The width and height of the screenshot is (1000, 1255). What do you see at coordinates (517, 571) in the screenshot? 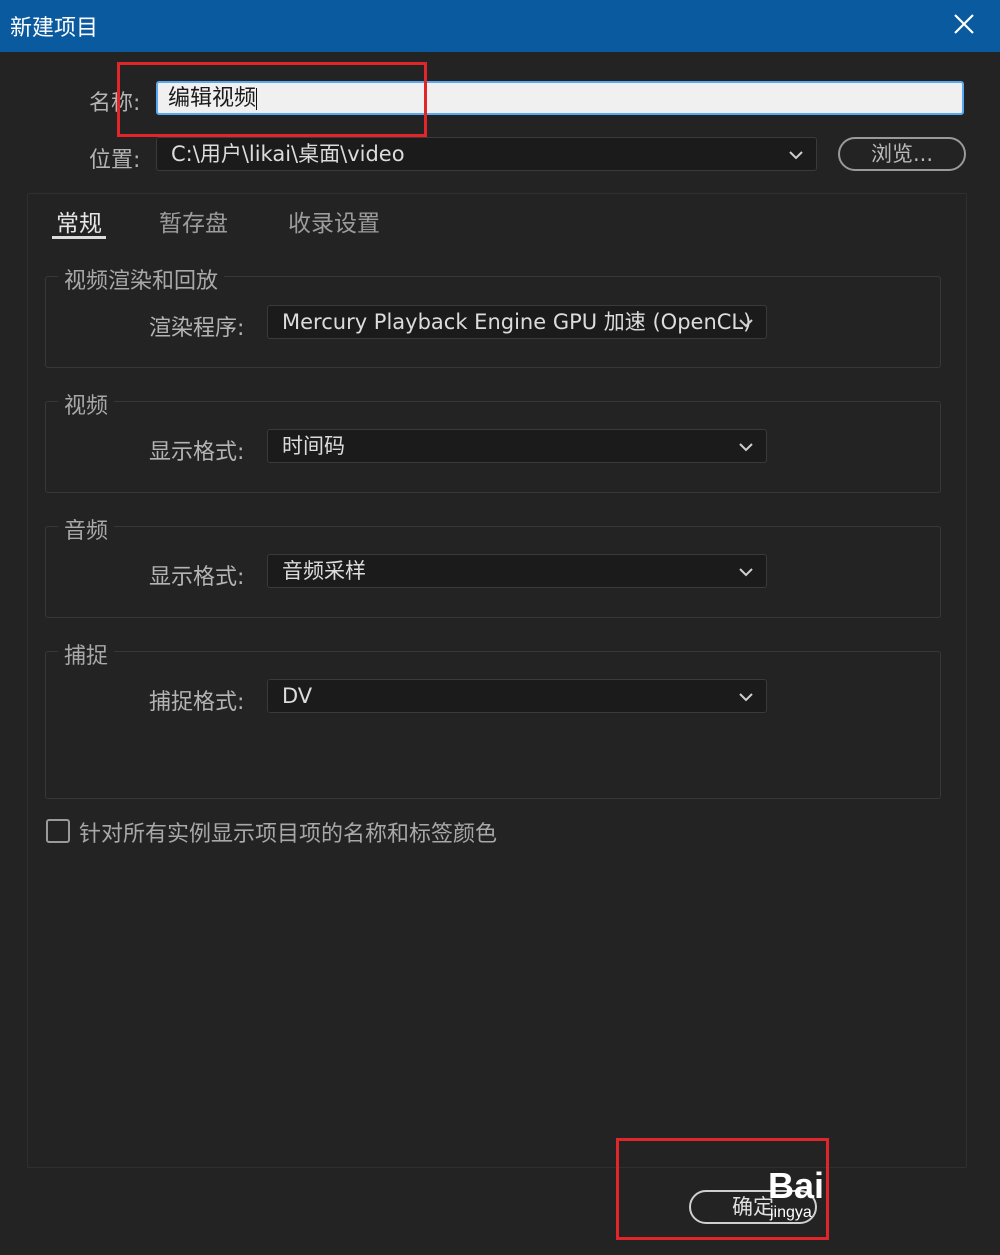
I see `audio-display-format-select: 音频采样` at bounding box center [517, 571].